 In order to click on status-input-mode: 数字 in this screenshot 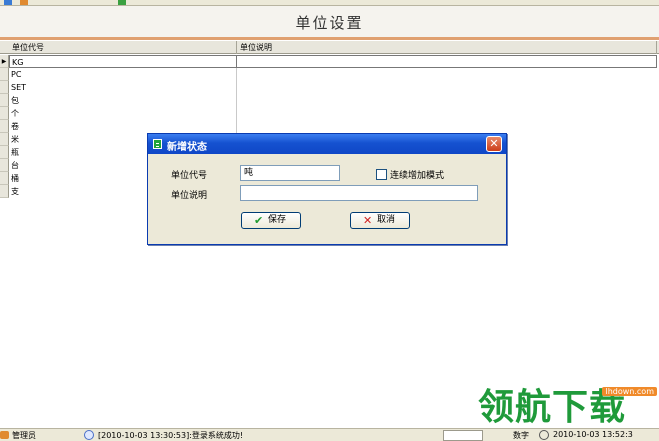, I will do `click(521, 435)`.